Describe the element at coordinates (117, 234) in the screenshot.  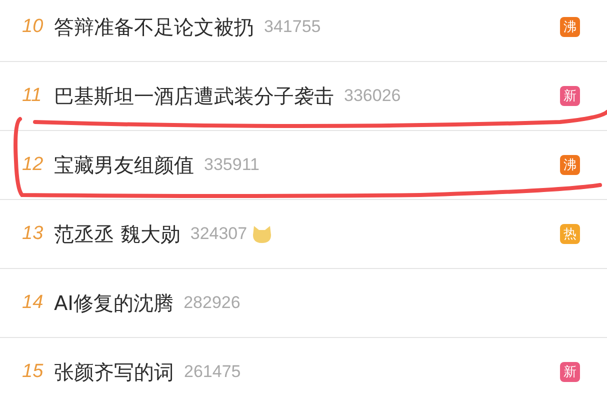
I see `topic-title: 范丞丞 魏大勋` at that location.